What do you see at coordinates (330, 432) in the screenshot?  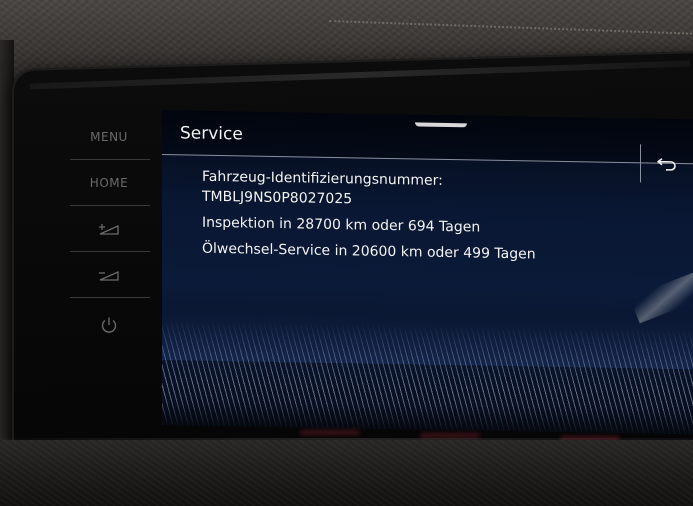 I see `light-reflection` at bounding box center [330, 432].